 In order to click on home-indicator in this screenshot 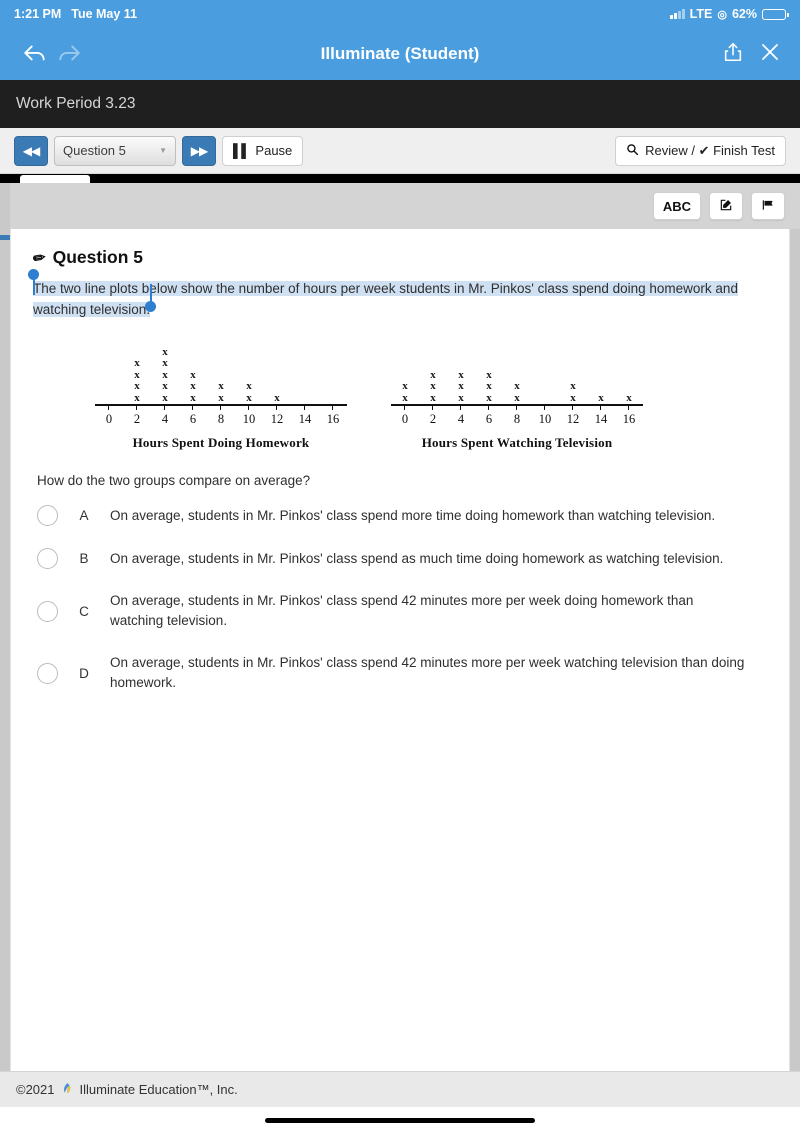, I will do `click(400, 1120)`.